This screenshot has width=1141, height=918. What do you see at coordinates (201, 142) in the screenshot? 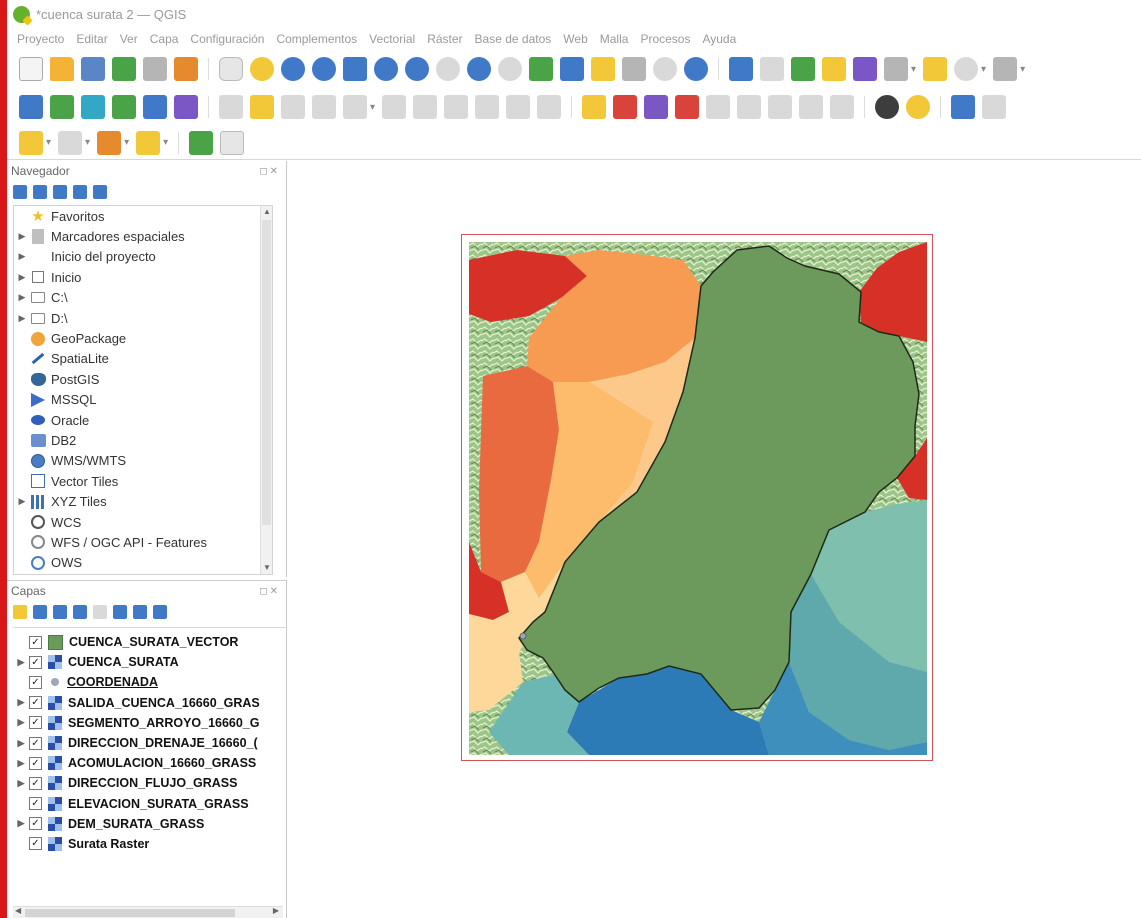
I see `digitize-icon` at bounding box center [201, 142].